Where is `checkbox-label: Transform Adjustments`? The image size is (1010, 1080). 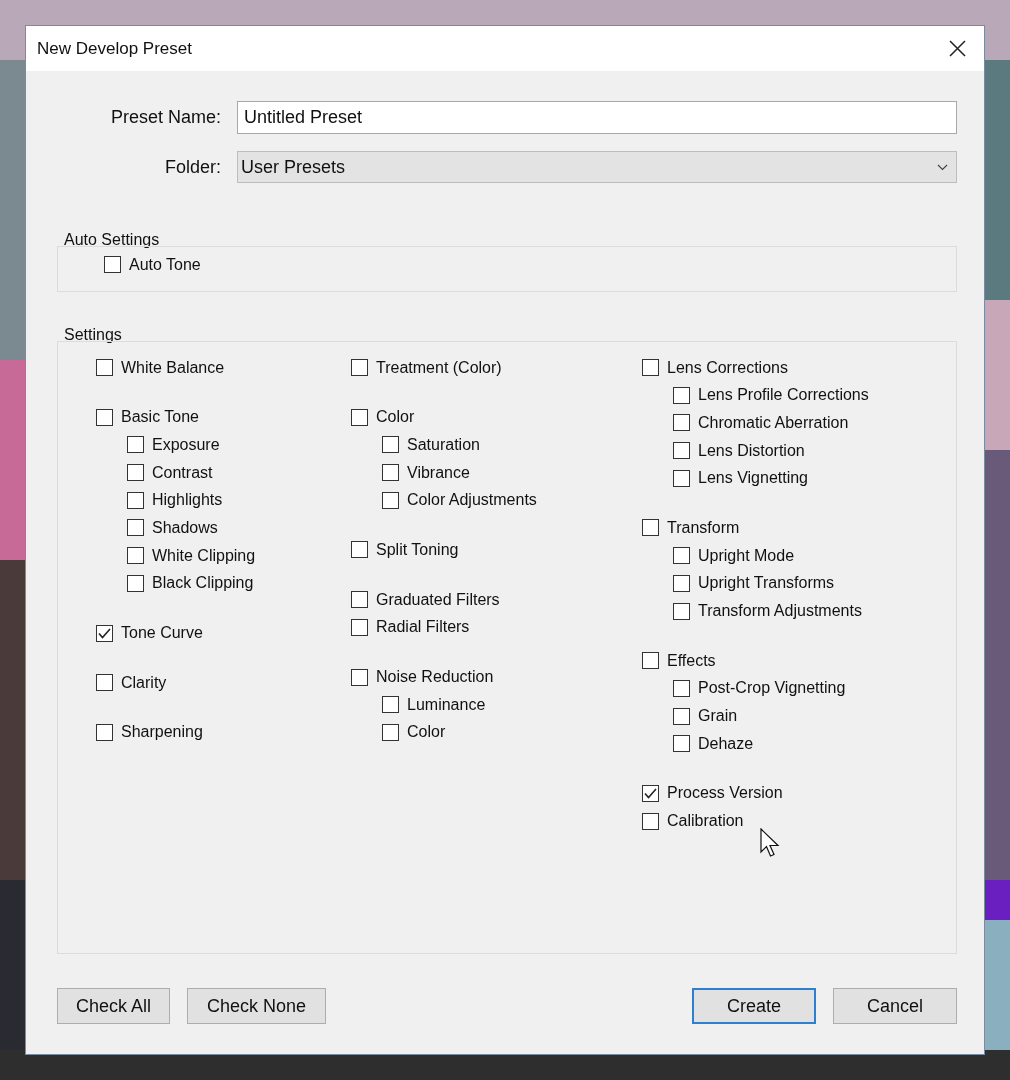 checkbox-label: Transform Adjustments is located at coordinates (780, 611).